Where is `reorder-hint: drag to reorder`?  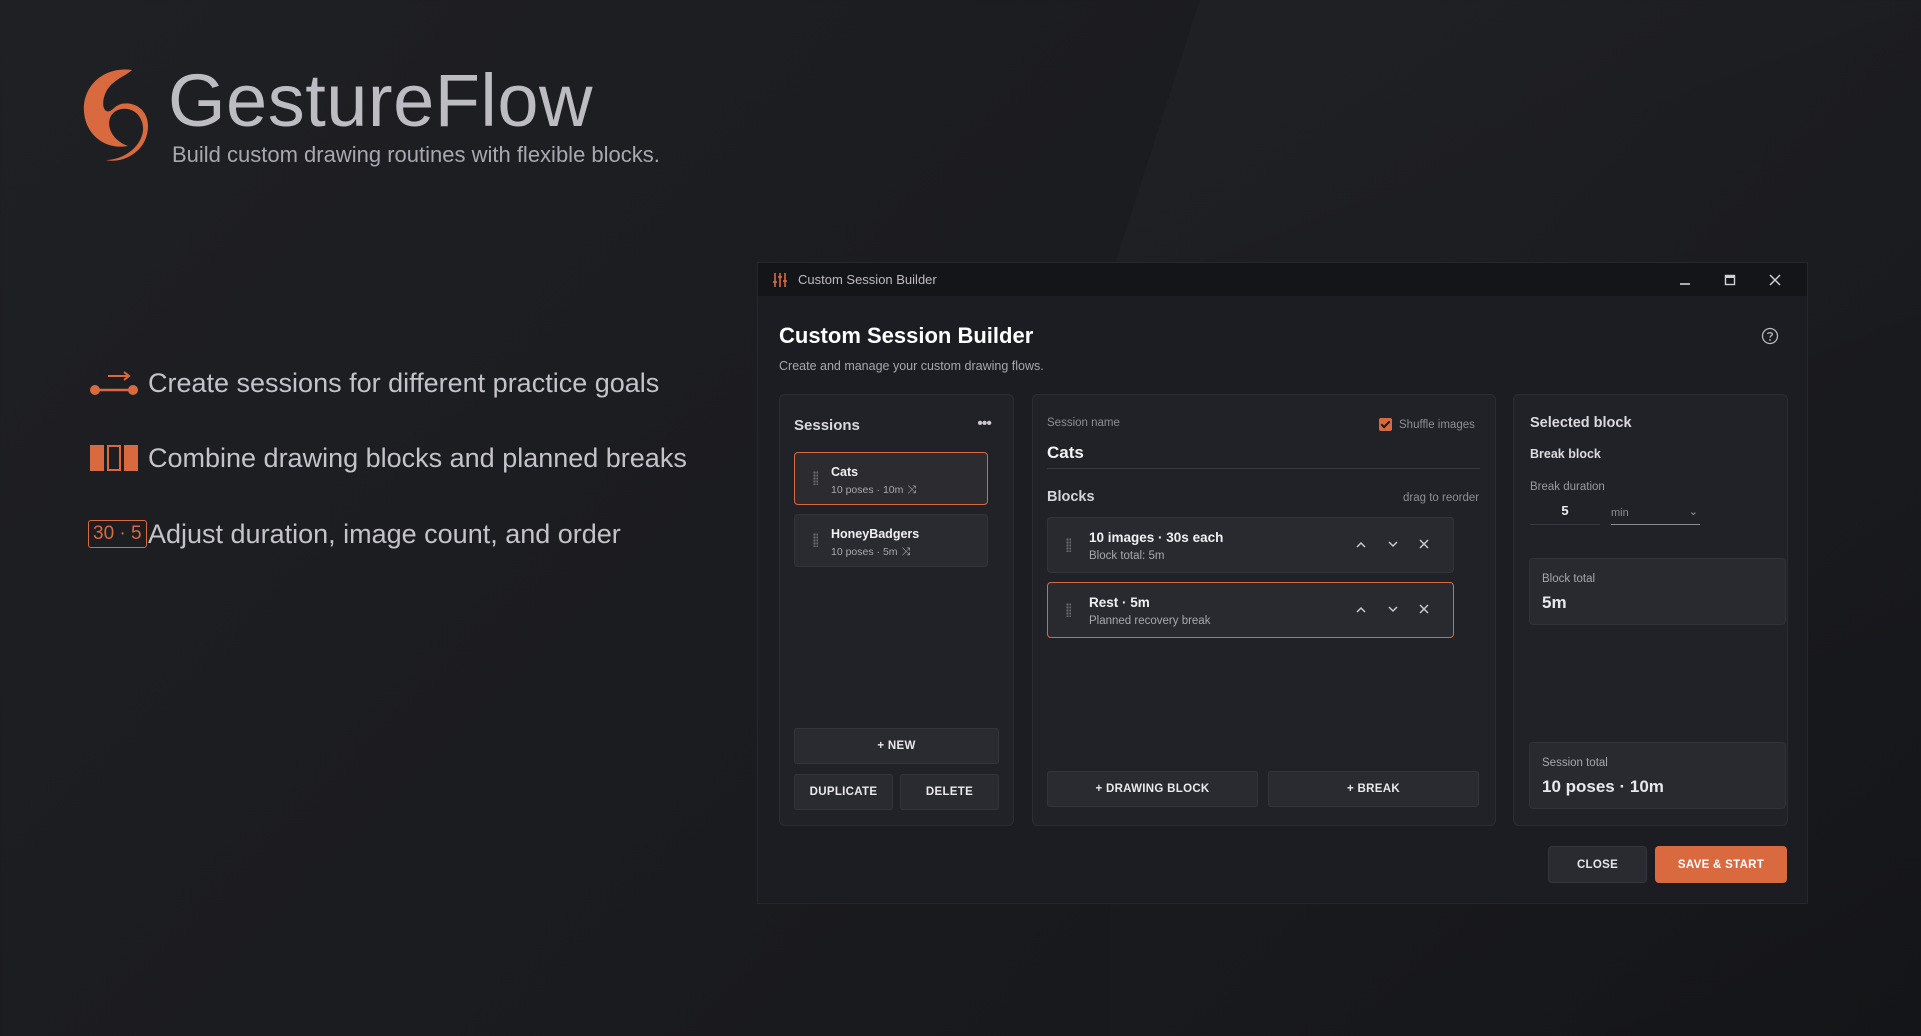 reorder-hint: drag to reorder is located at coordinates (1441, 498).